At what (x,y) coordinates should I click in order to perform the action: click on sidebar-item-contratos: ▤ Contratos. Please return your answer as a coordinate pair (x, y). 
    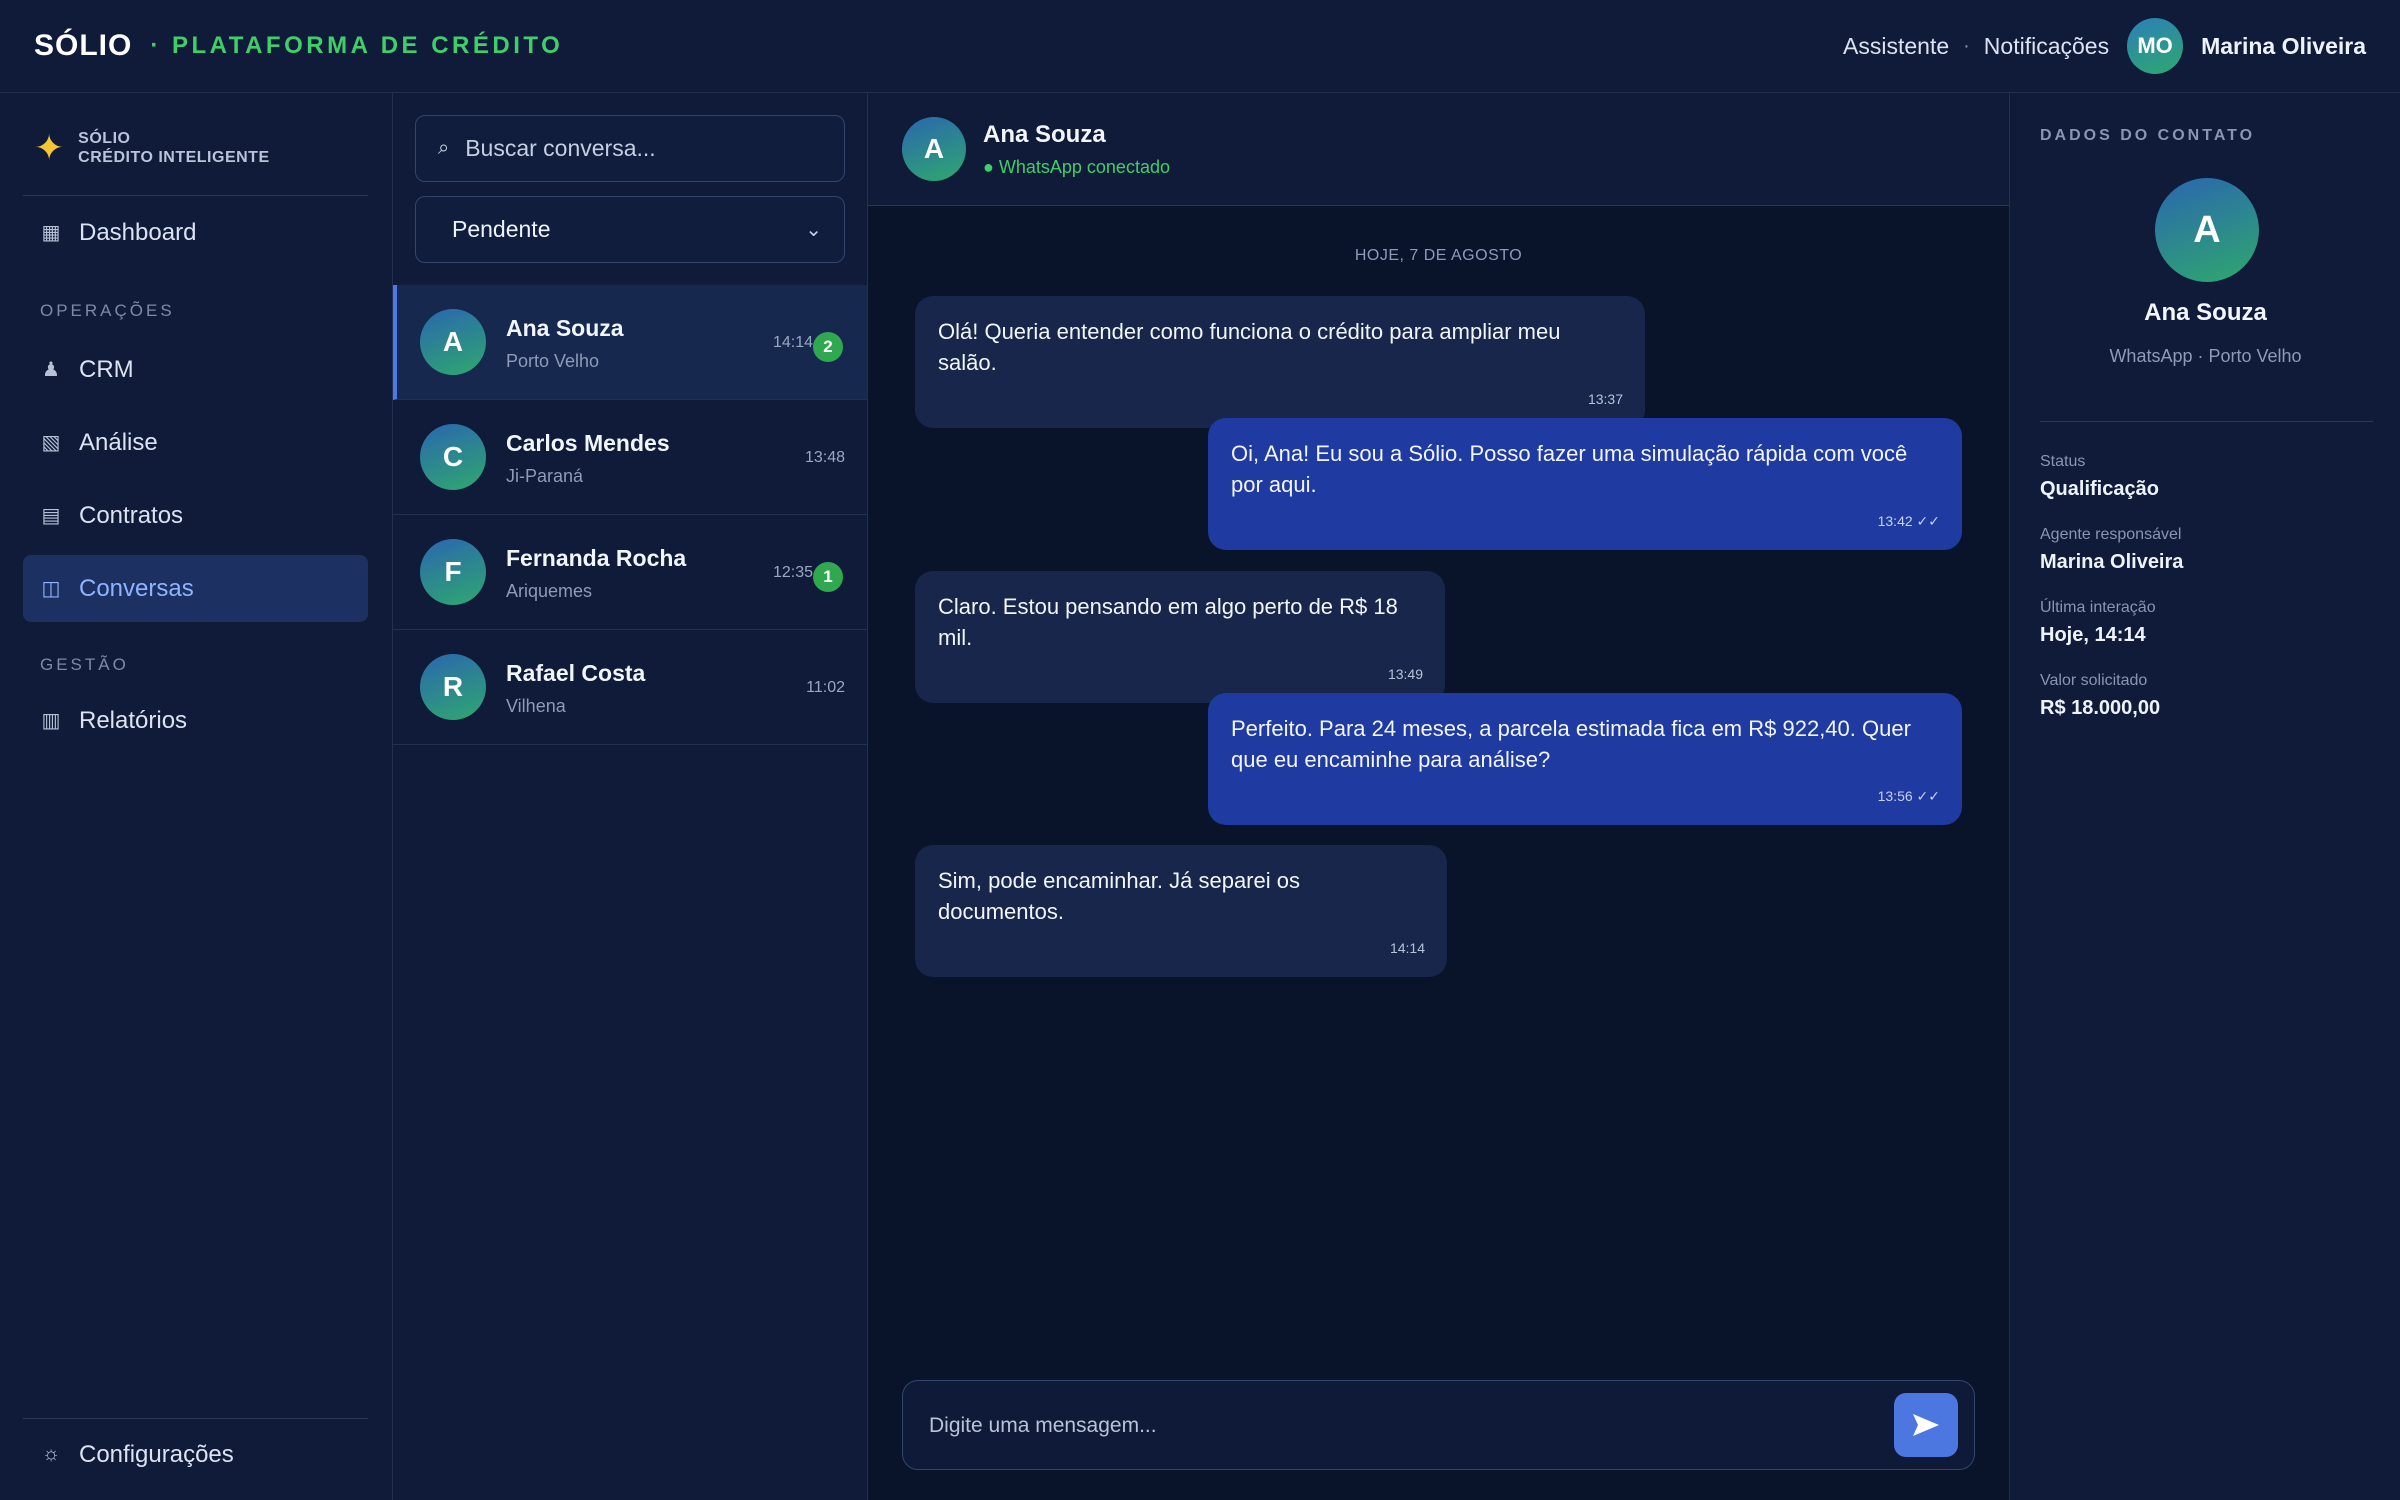
    Looking at the image, I should click on (195, 515).